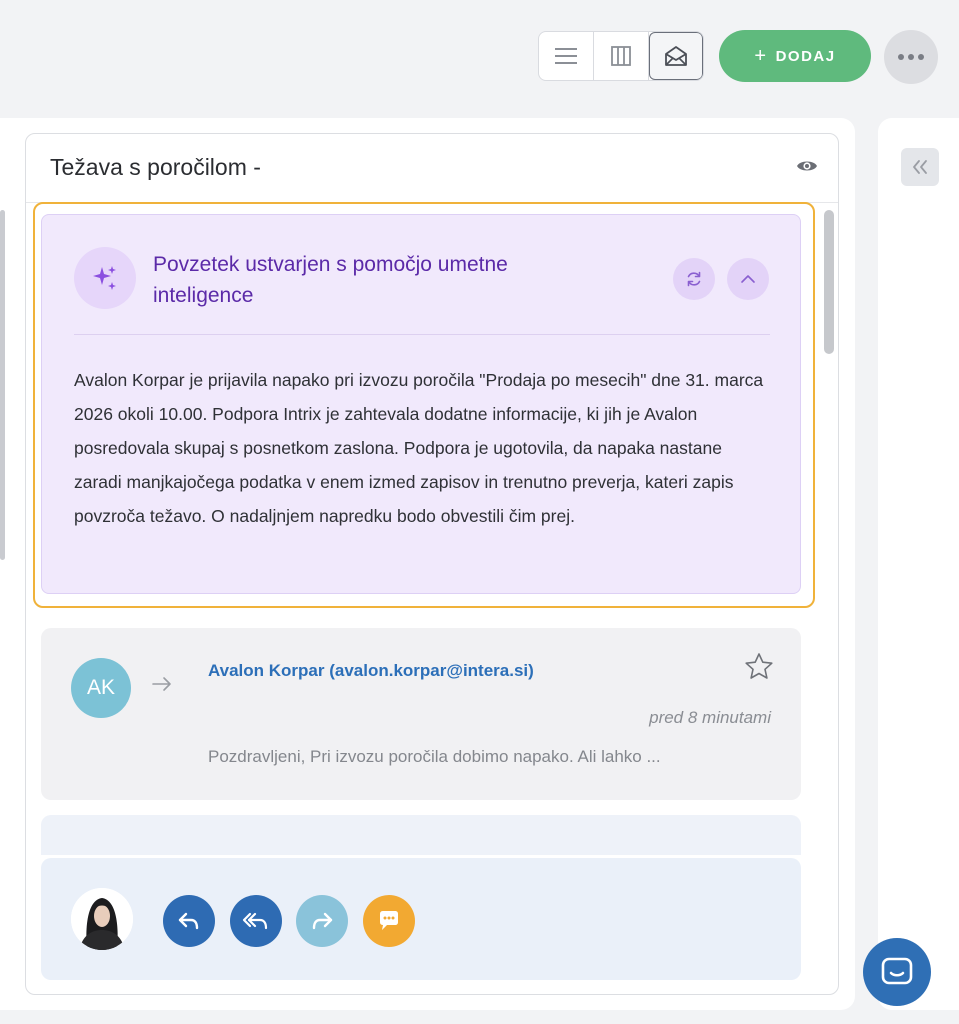 Image resolution: width=959 pixels, height=1024 pixels. I want to click on reply-all-button, so click(256, 921).